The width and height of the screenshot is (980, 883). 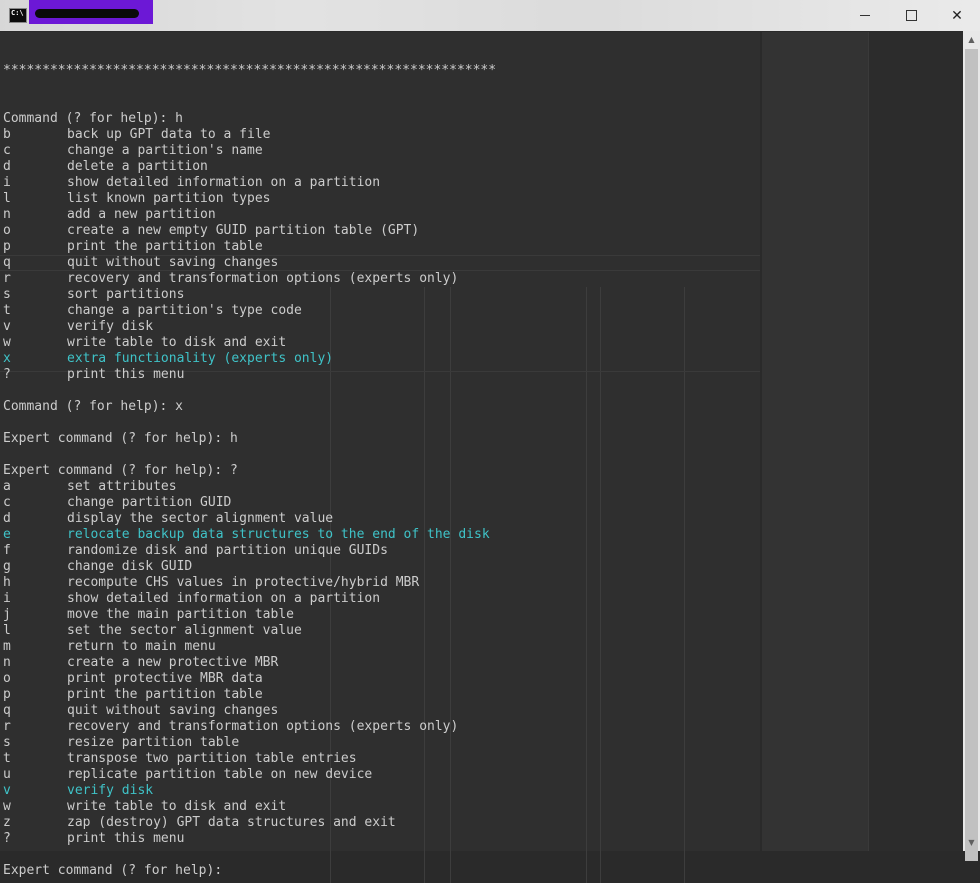 I want to click on menu-item-description: extra functionality (experts only), so click(x=200, y=358).